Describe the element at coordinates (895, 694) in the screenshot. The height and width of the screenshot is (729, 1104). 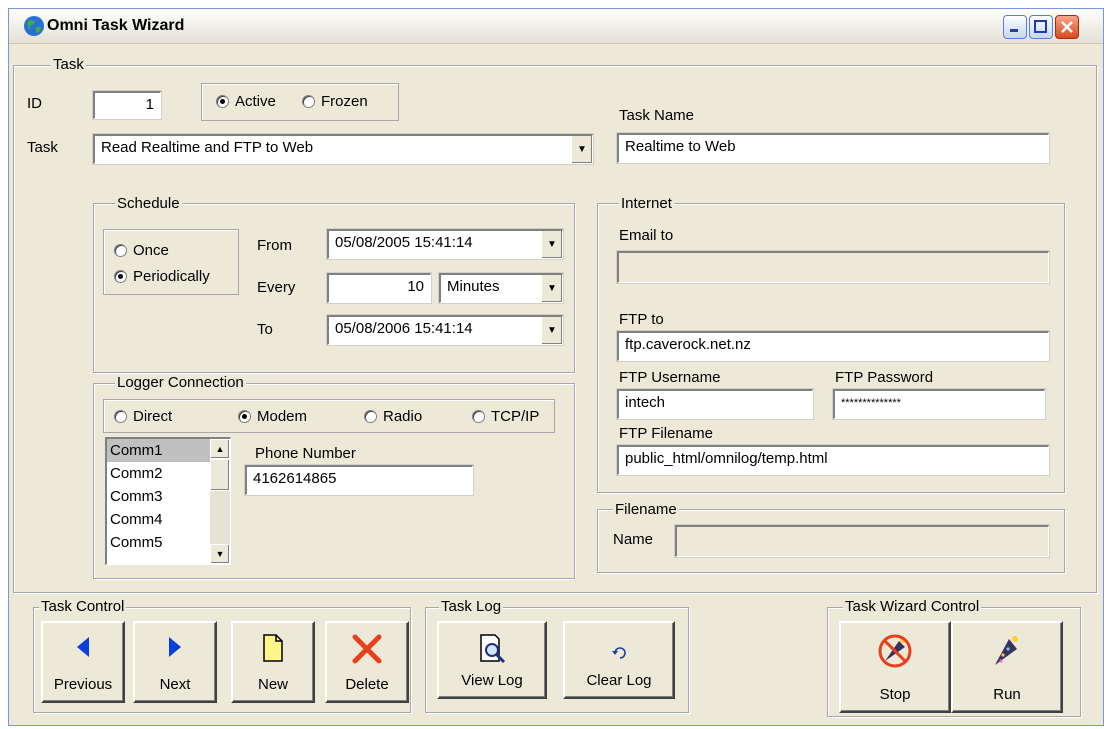
I see `stop-button-label: Stop` at that location.